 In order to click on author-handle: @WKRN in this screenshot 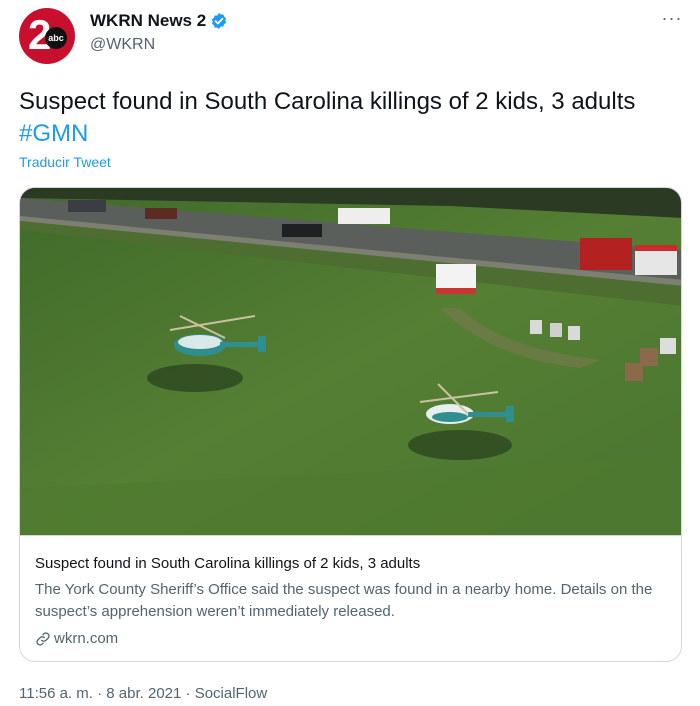, I will do `click(122, 45)`.